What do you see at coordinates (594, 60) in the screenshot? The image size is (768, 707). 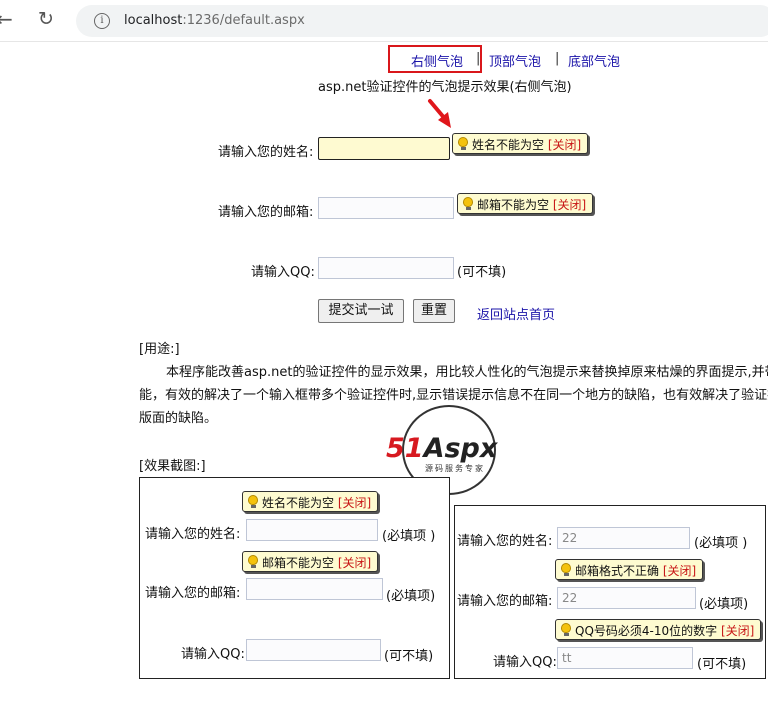 I see `link-bottom-bubble: 底部气泡` at bounding box center [594, 60].